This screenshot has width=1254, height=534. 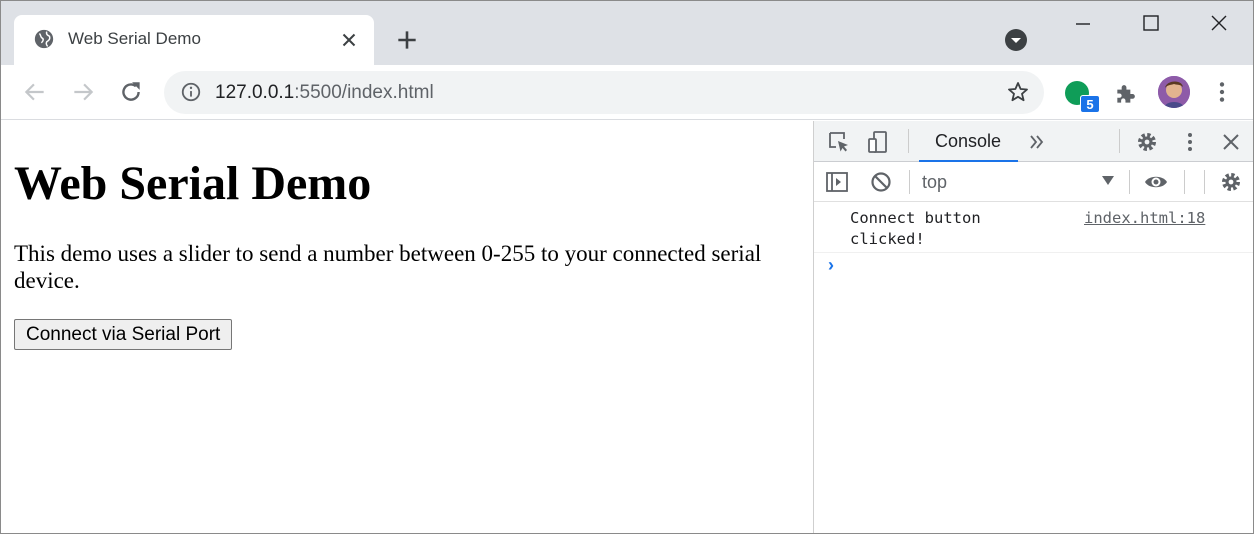 I want to click on clear-console-icon, so click(x=881, y=182).